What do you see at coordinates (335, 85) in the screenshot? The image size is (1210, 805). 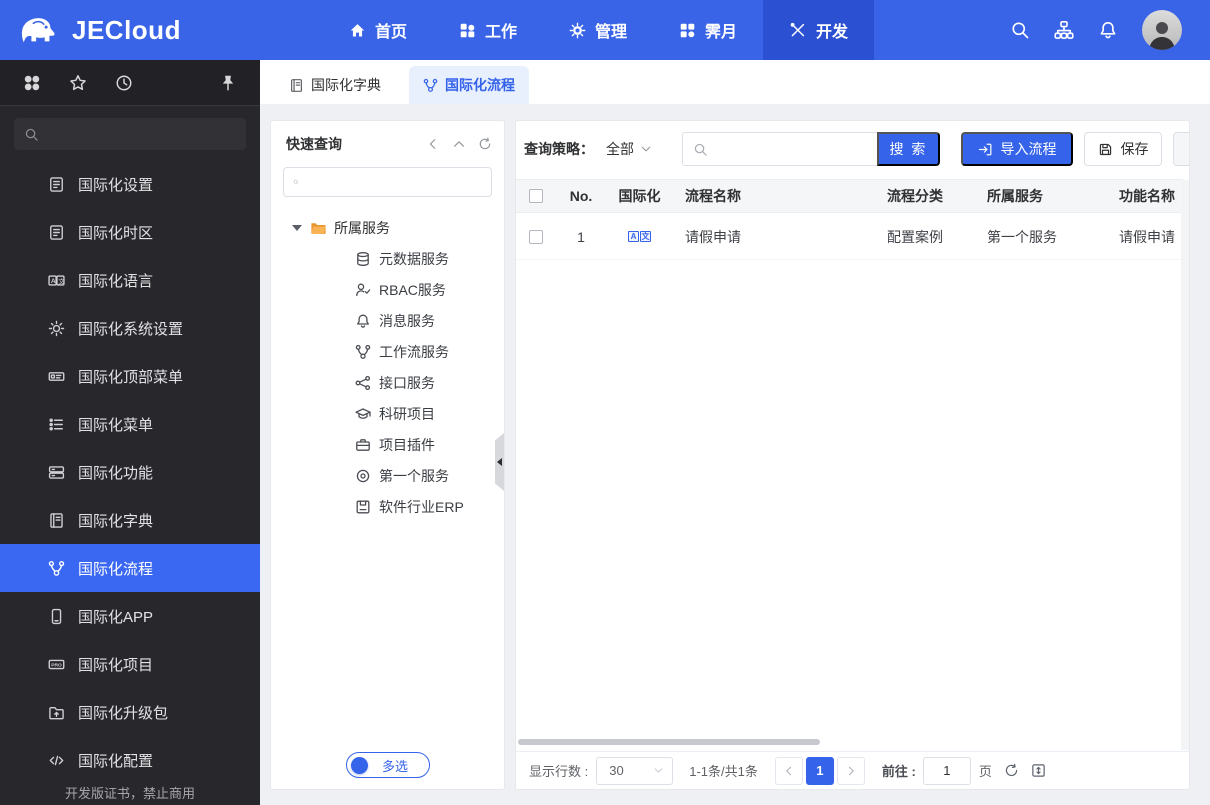 I see `tab-i18n-dictionary: 国际化字典` at bounding box center [335, 85].